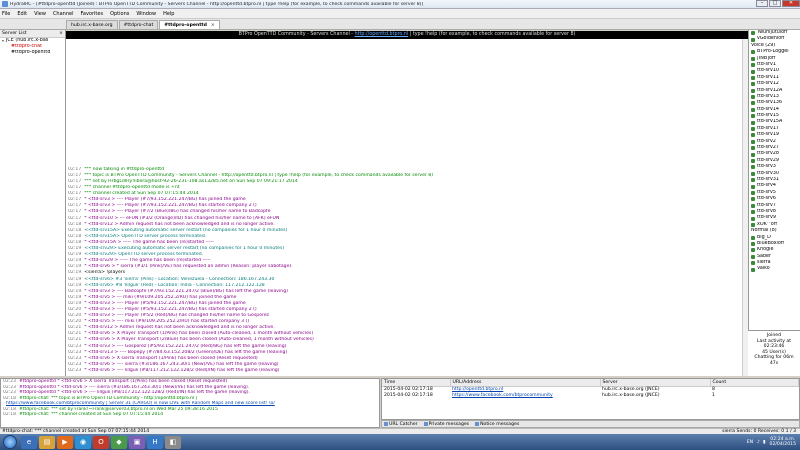  Describe the element at coordinates (750, 442) in the screenshot. I see `language-indicator: EN` at that location.